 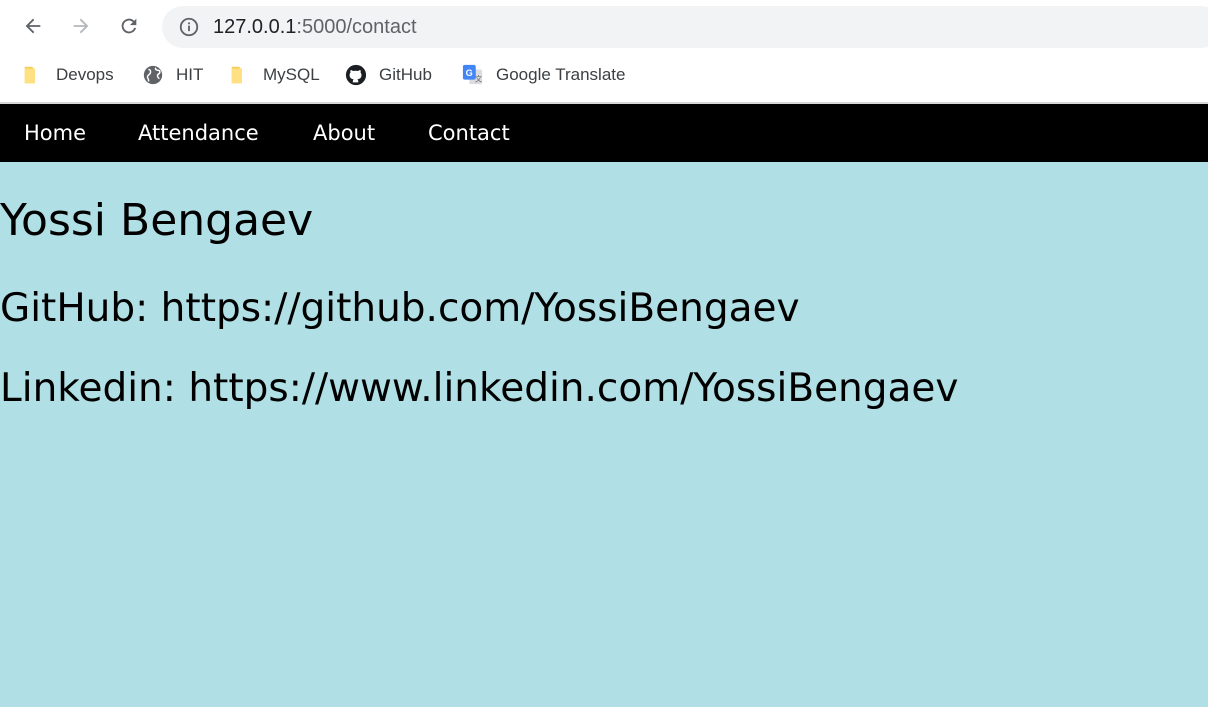 I want to click on browser-toolbar: 127.0.0.1:5000/contact, so click(x=604, y=27).